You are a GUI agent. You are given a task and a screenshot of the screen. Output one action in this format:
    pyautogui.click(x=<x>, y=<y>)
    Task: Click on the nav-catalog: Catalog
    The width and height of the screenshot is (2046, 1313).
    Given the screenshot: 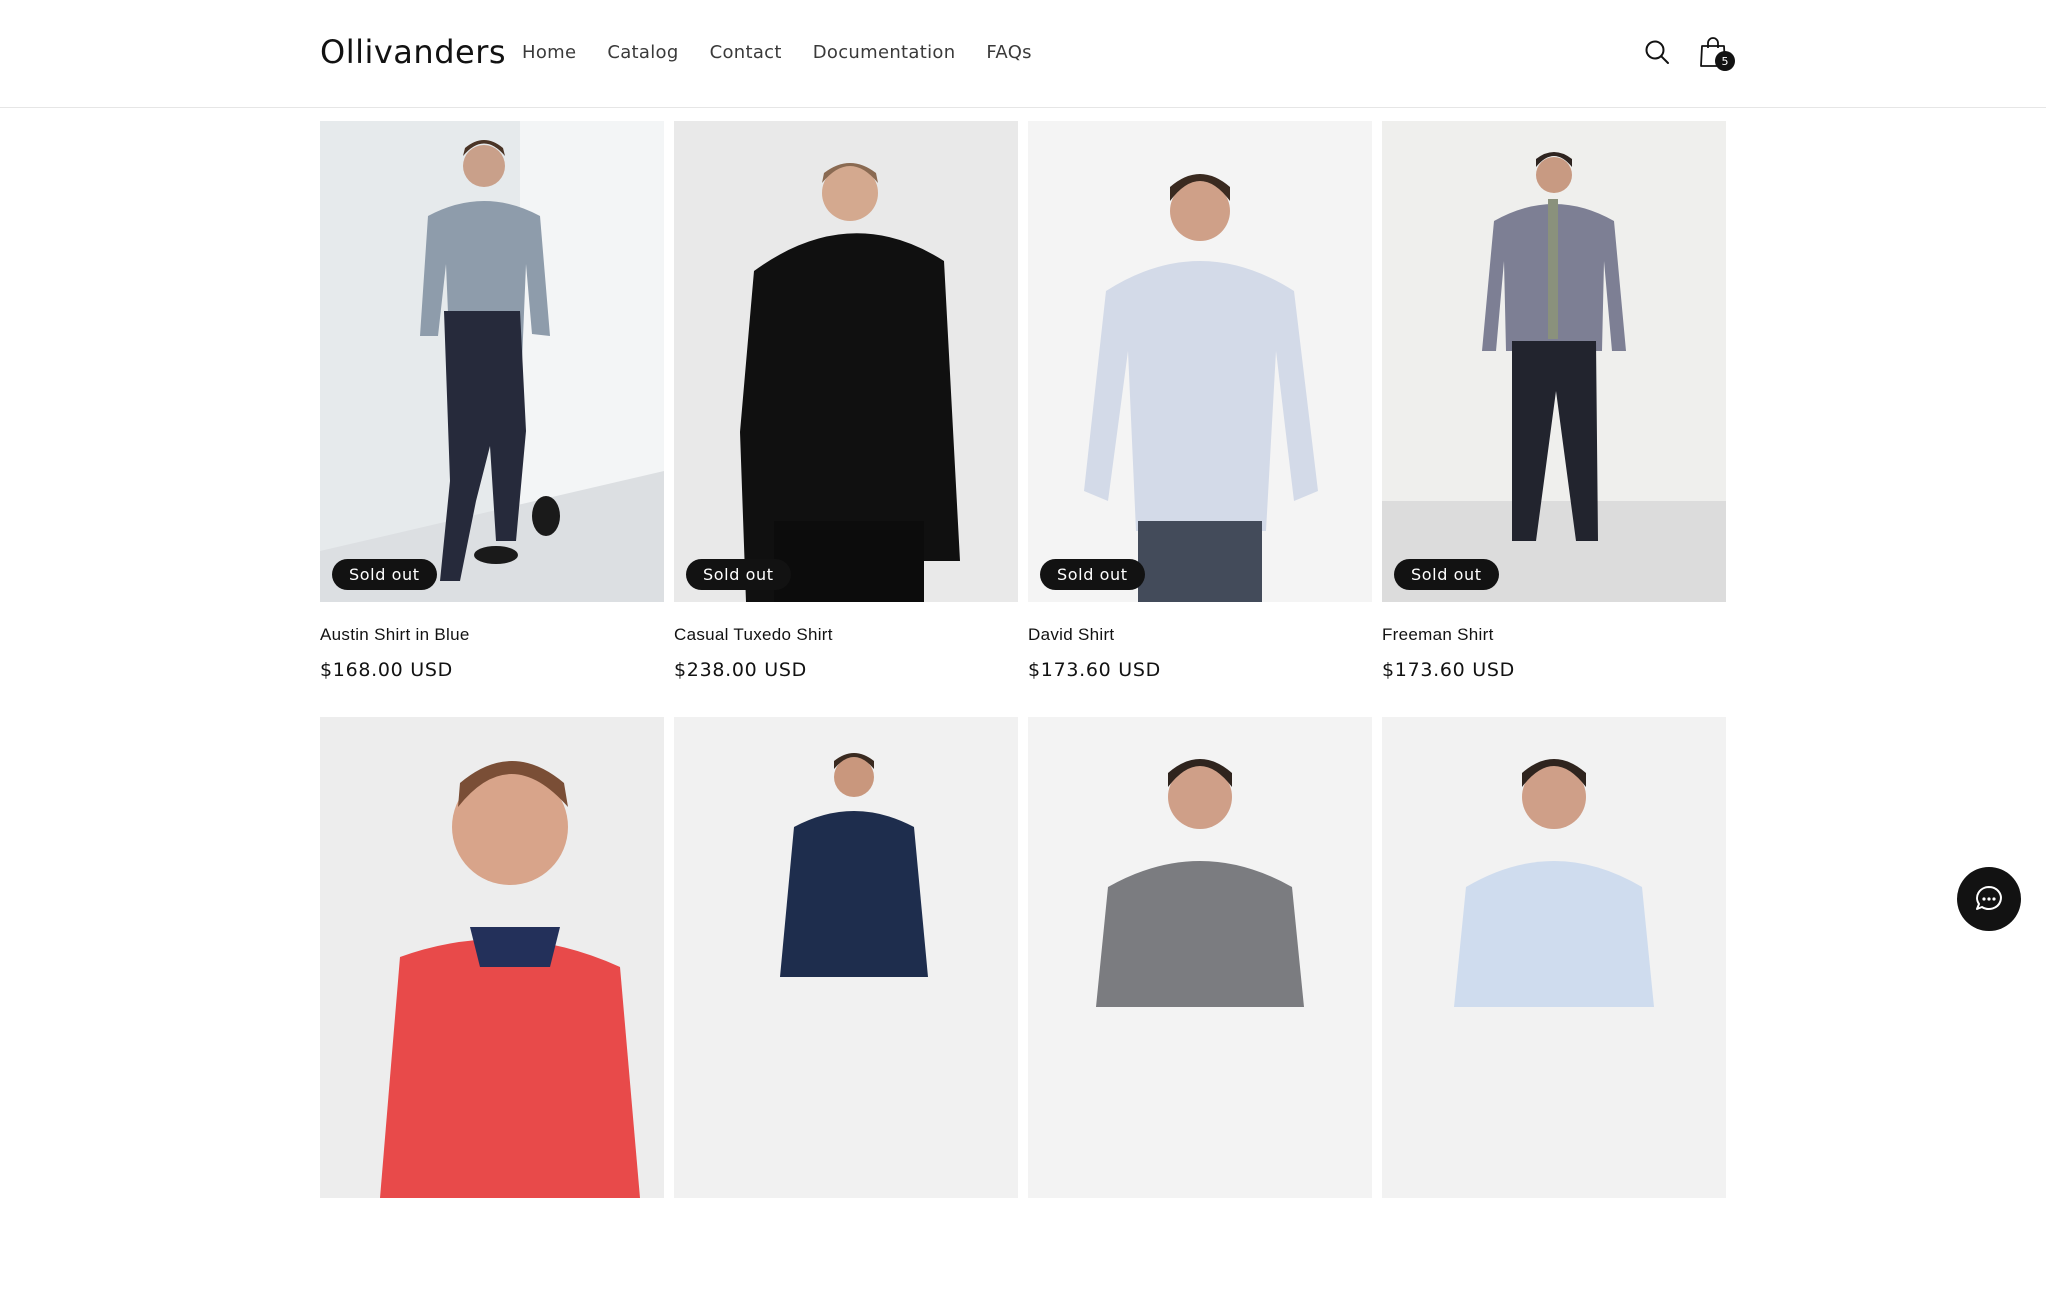 What is the action you would take?
    pyautogui.click(x=642, y=52)
    